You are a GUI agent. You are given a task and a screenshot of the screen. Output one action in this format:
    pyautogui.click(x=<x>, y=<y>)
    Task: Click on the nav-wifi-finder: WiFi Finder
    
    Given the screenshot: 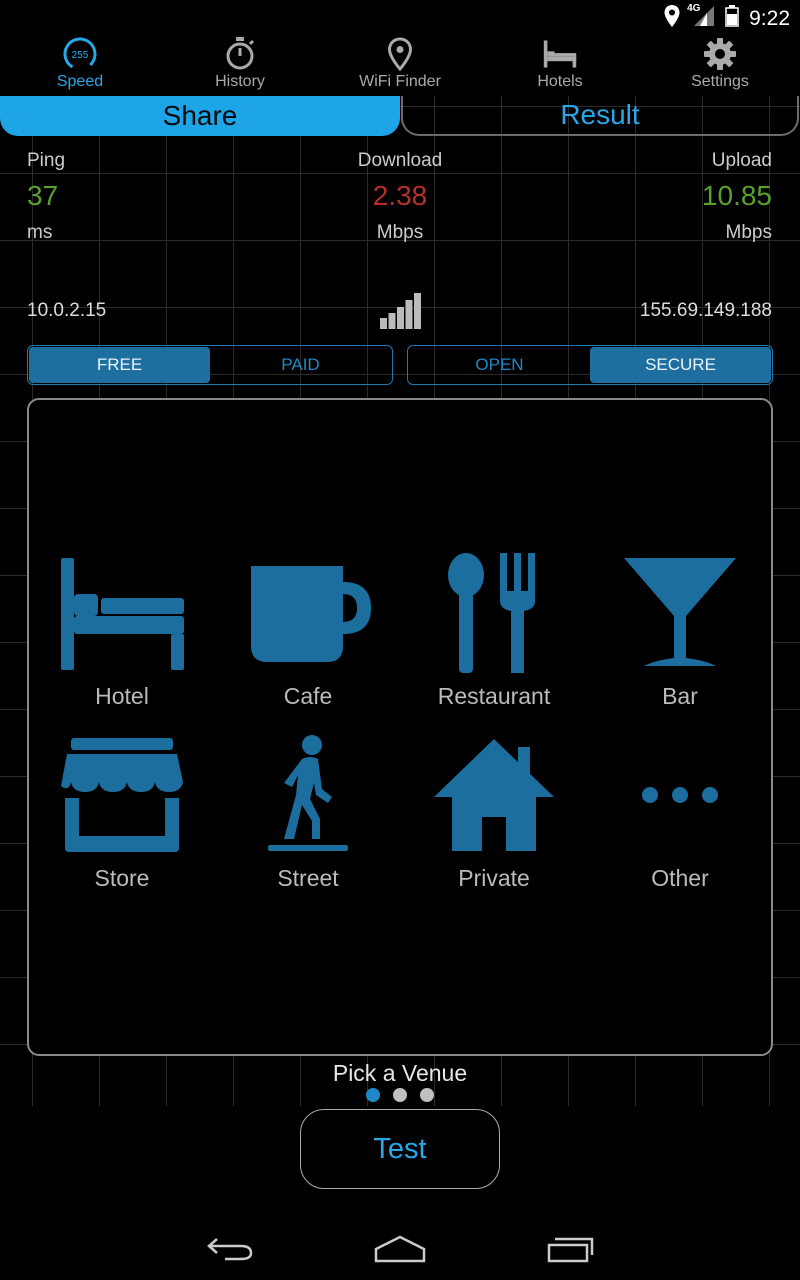 What is the action you would take?
    pyautogui.click(x=400, y=65)
    